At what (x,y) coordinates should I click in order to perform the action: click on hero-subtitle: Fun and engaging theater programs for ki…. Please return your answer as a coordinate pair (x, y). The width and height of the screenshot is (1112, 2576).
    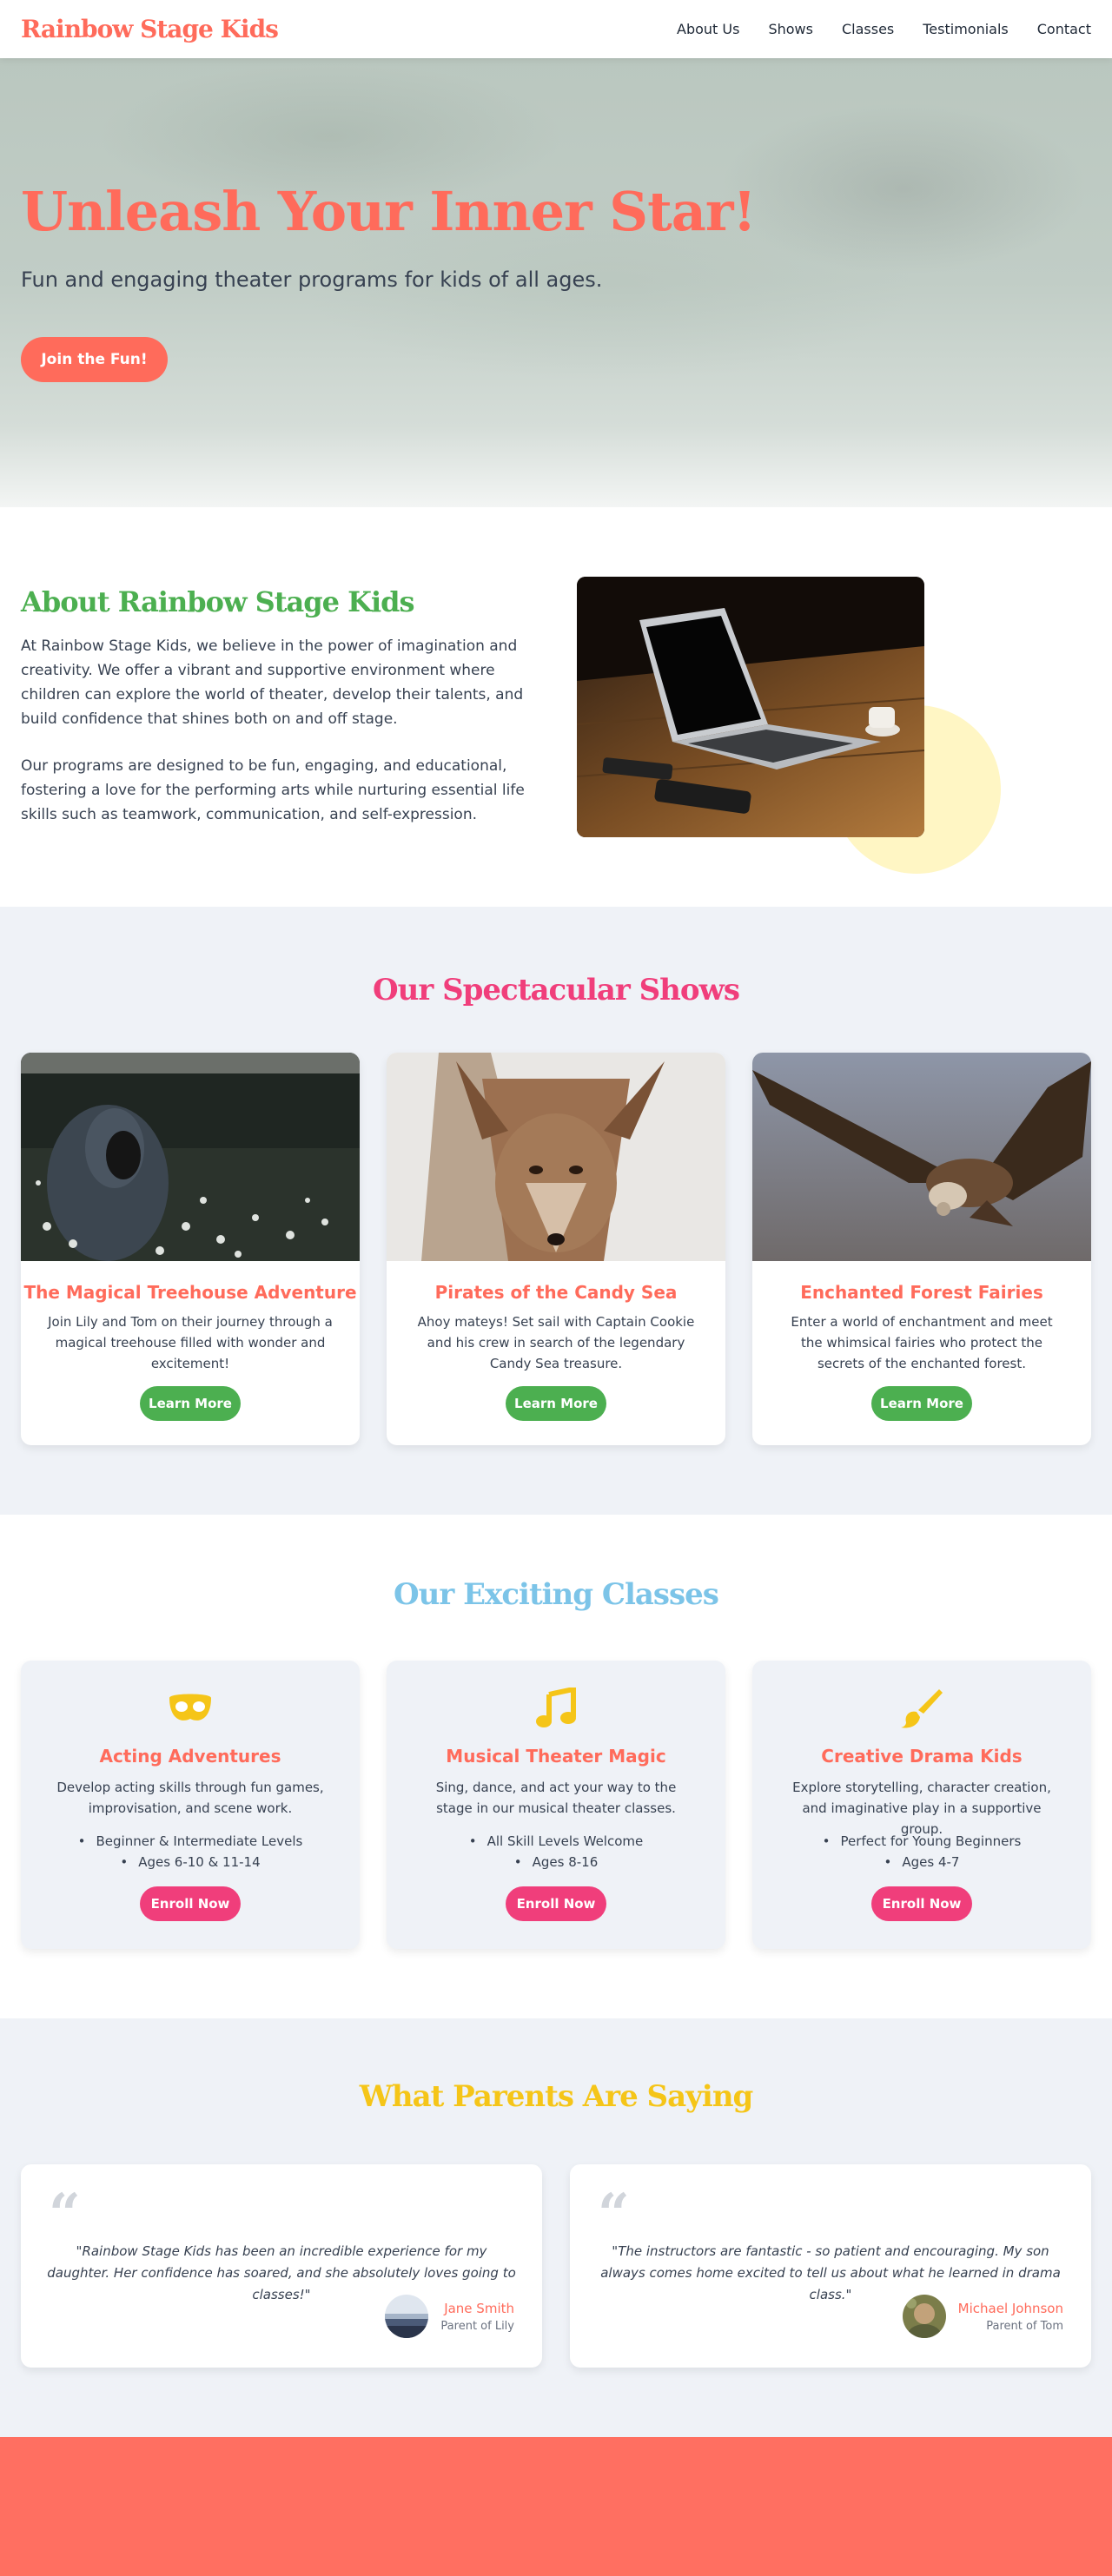
    Looking at the image, I should click on (312, 280).